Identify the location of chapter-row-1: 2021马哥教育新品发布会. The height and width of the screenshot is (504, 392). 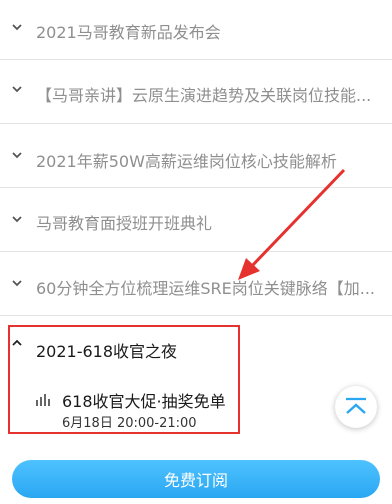
(196, 30).